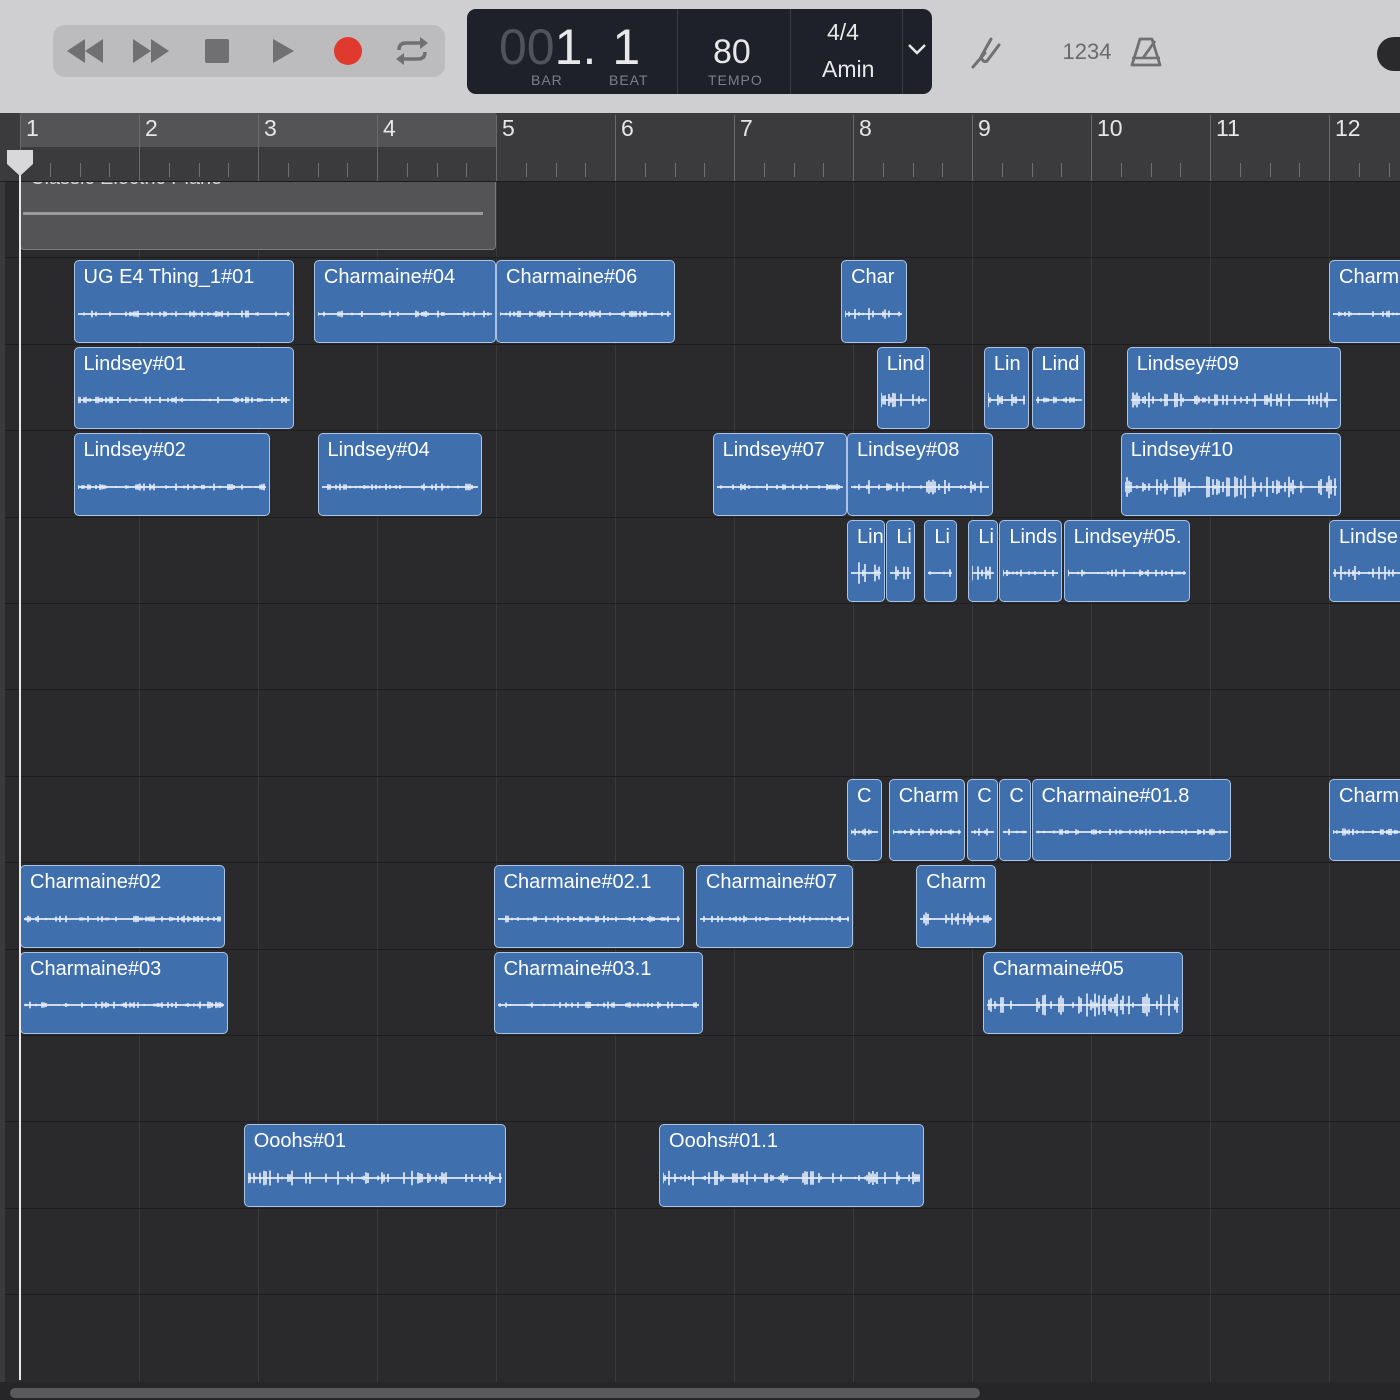 This screenshot has width=1400, height=1400. I want to click on region-label: Charmaine#03, so click(96, 968).